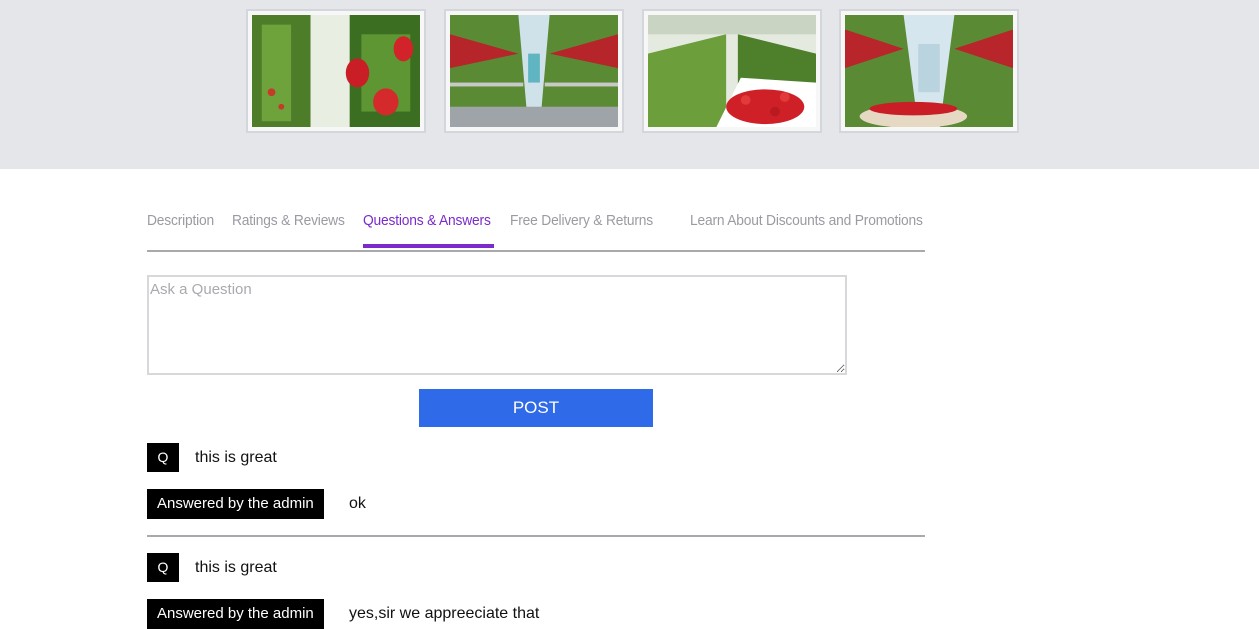 The width and height of the screenshot is (1259, 629). What do you see at coordinates (180, 220) in the screenshot?
I see `tab-description: Description` at bounding box center [180, 220].